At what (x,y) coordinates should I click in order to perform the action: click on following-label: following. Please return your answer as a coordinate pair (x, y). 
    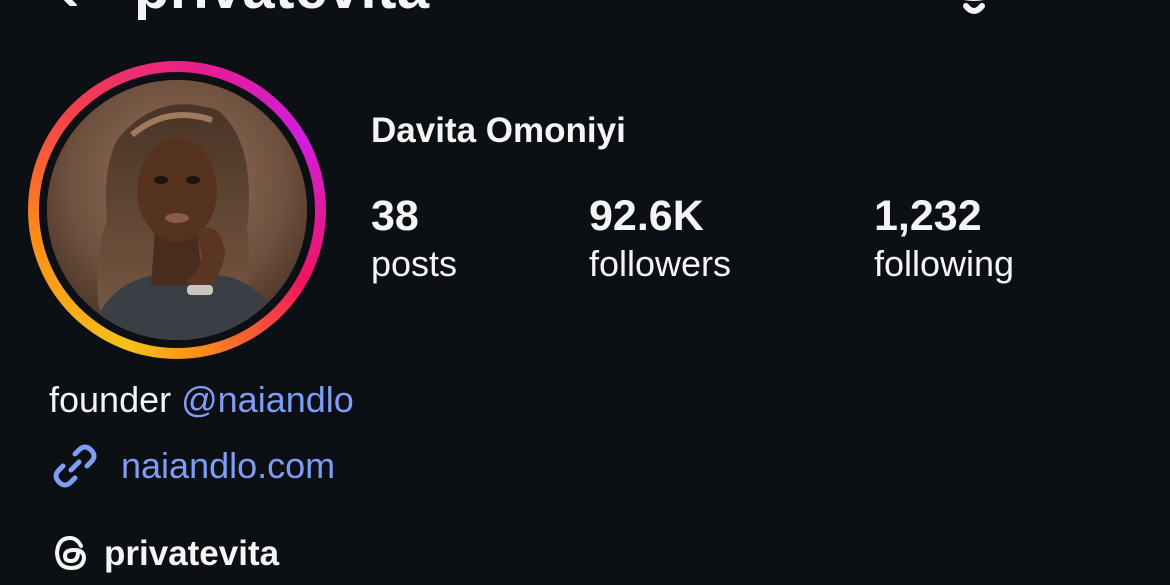
    Looking at the image, I should click on (944, 264).